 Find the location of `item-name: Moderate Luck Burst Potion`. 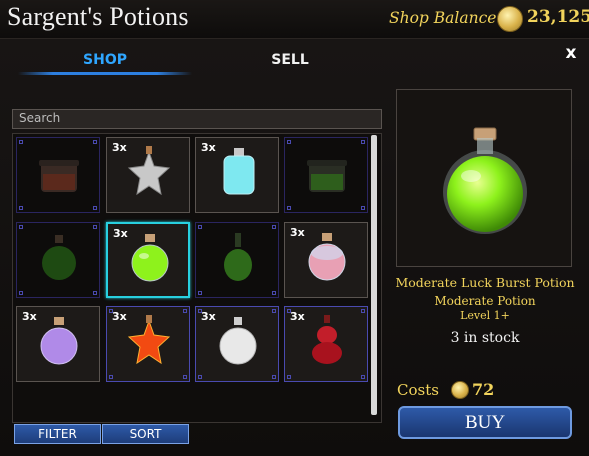

item-name: Moderate Luck Burst Potion is located at coordinates (485, 282).